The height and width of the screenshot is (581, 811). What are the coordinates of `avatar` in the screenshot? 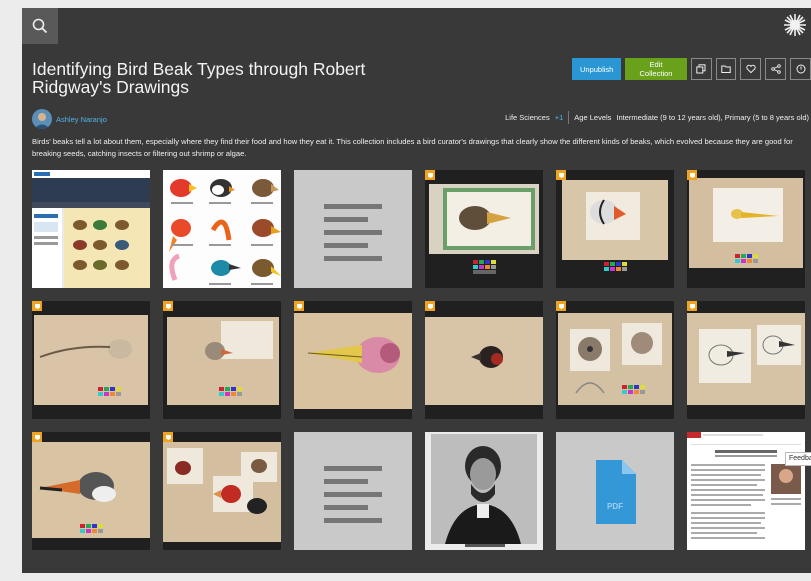 It's located at (42, 119).